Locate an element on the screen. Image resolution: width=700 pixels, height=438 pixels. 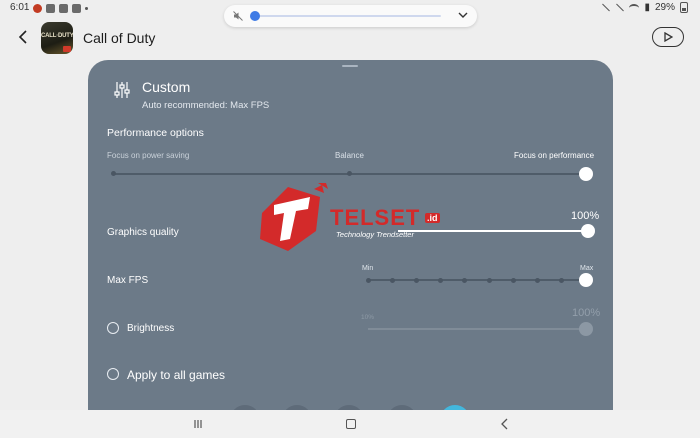
navigation-bar is located at coordinates (350, 424).